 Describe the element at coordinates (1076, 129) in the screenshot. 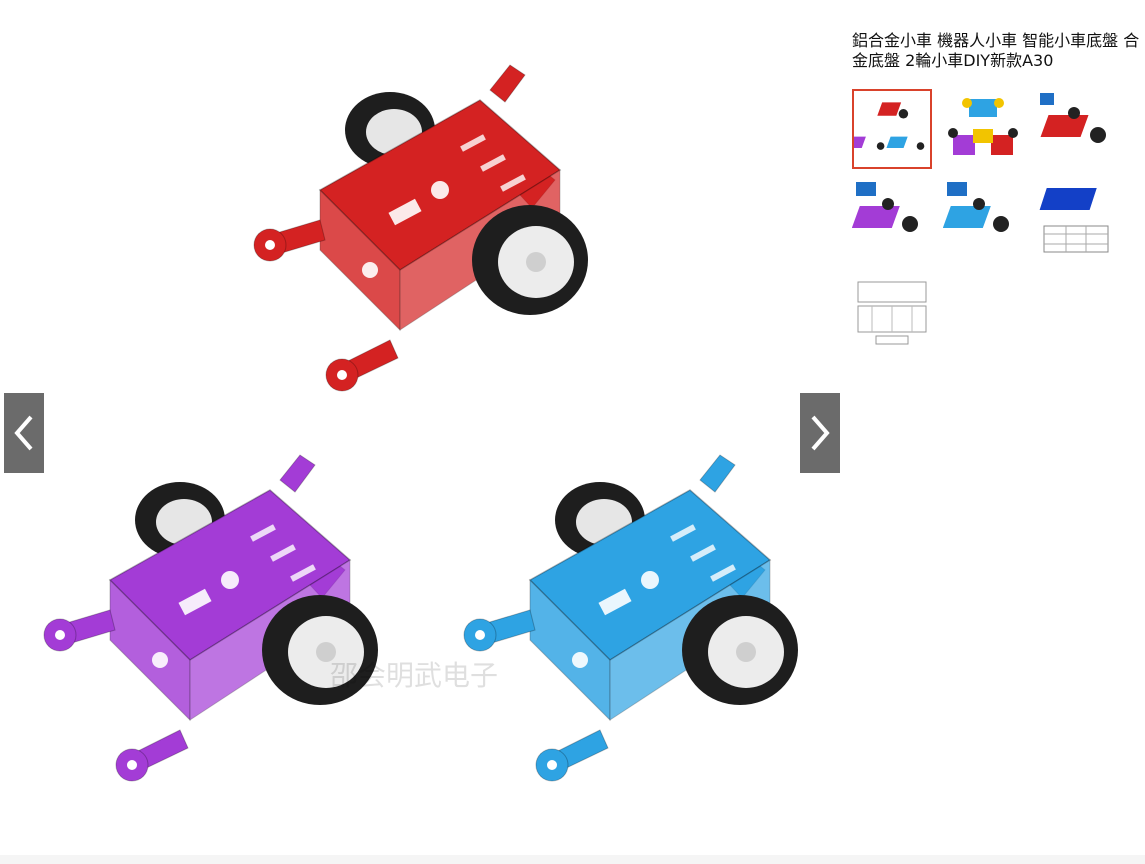

I see `thumbnail-red-chassis-logo` at that location.